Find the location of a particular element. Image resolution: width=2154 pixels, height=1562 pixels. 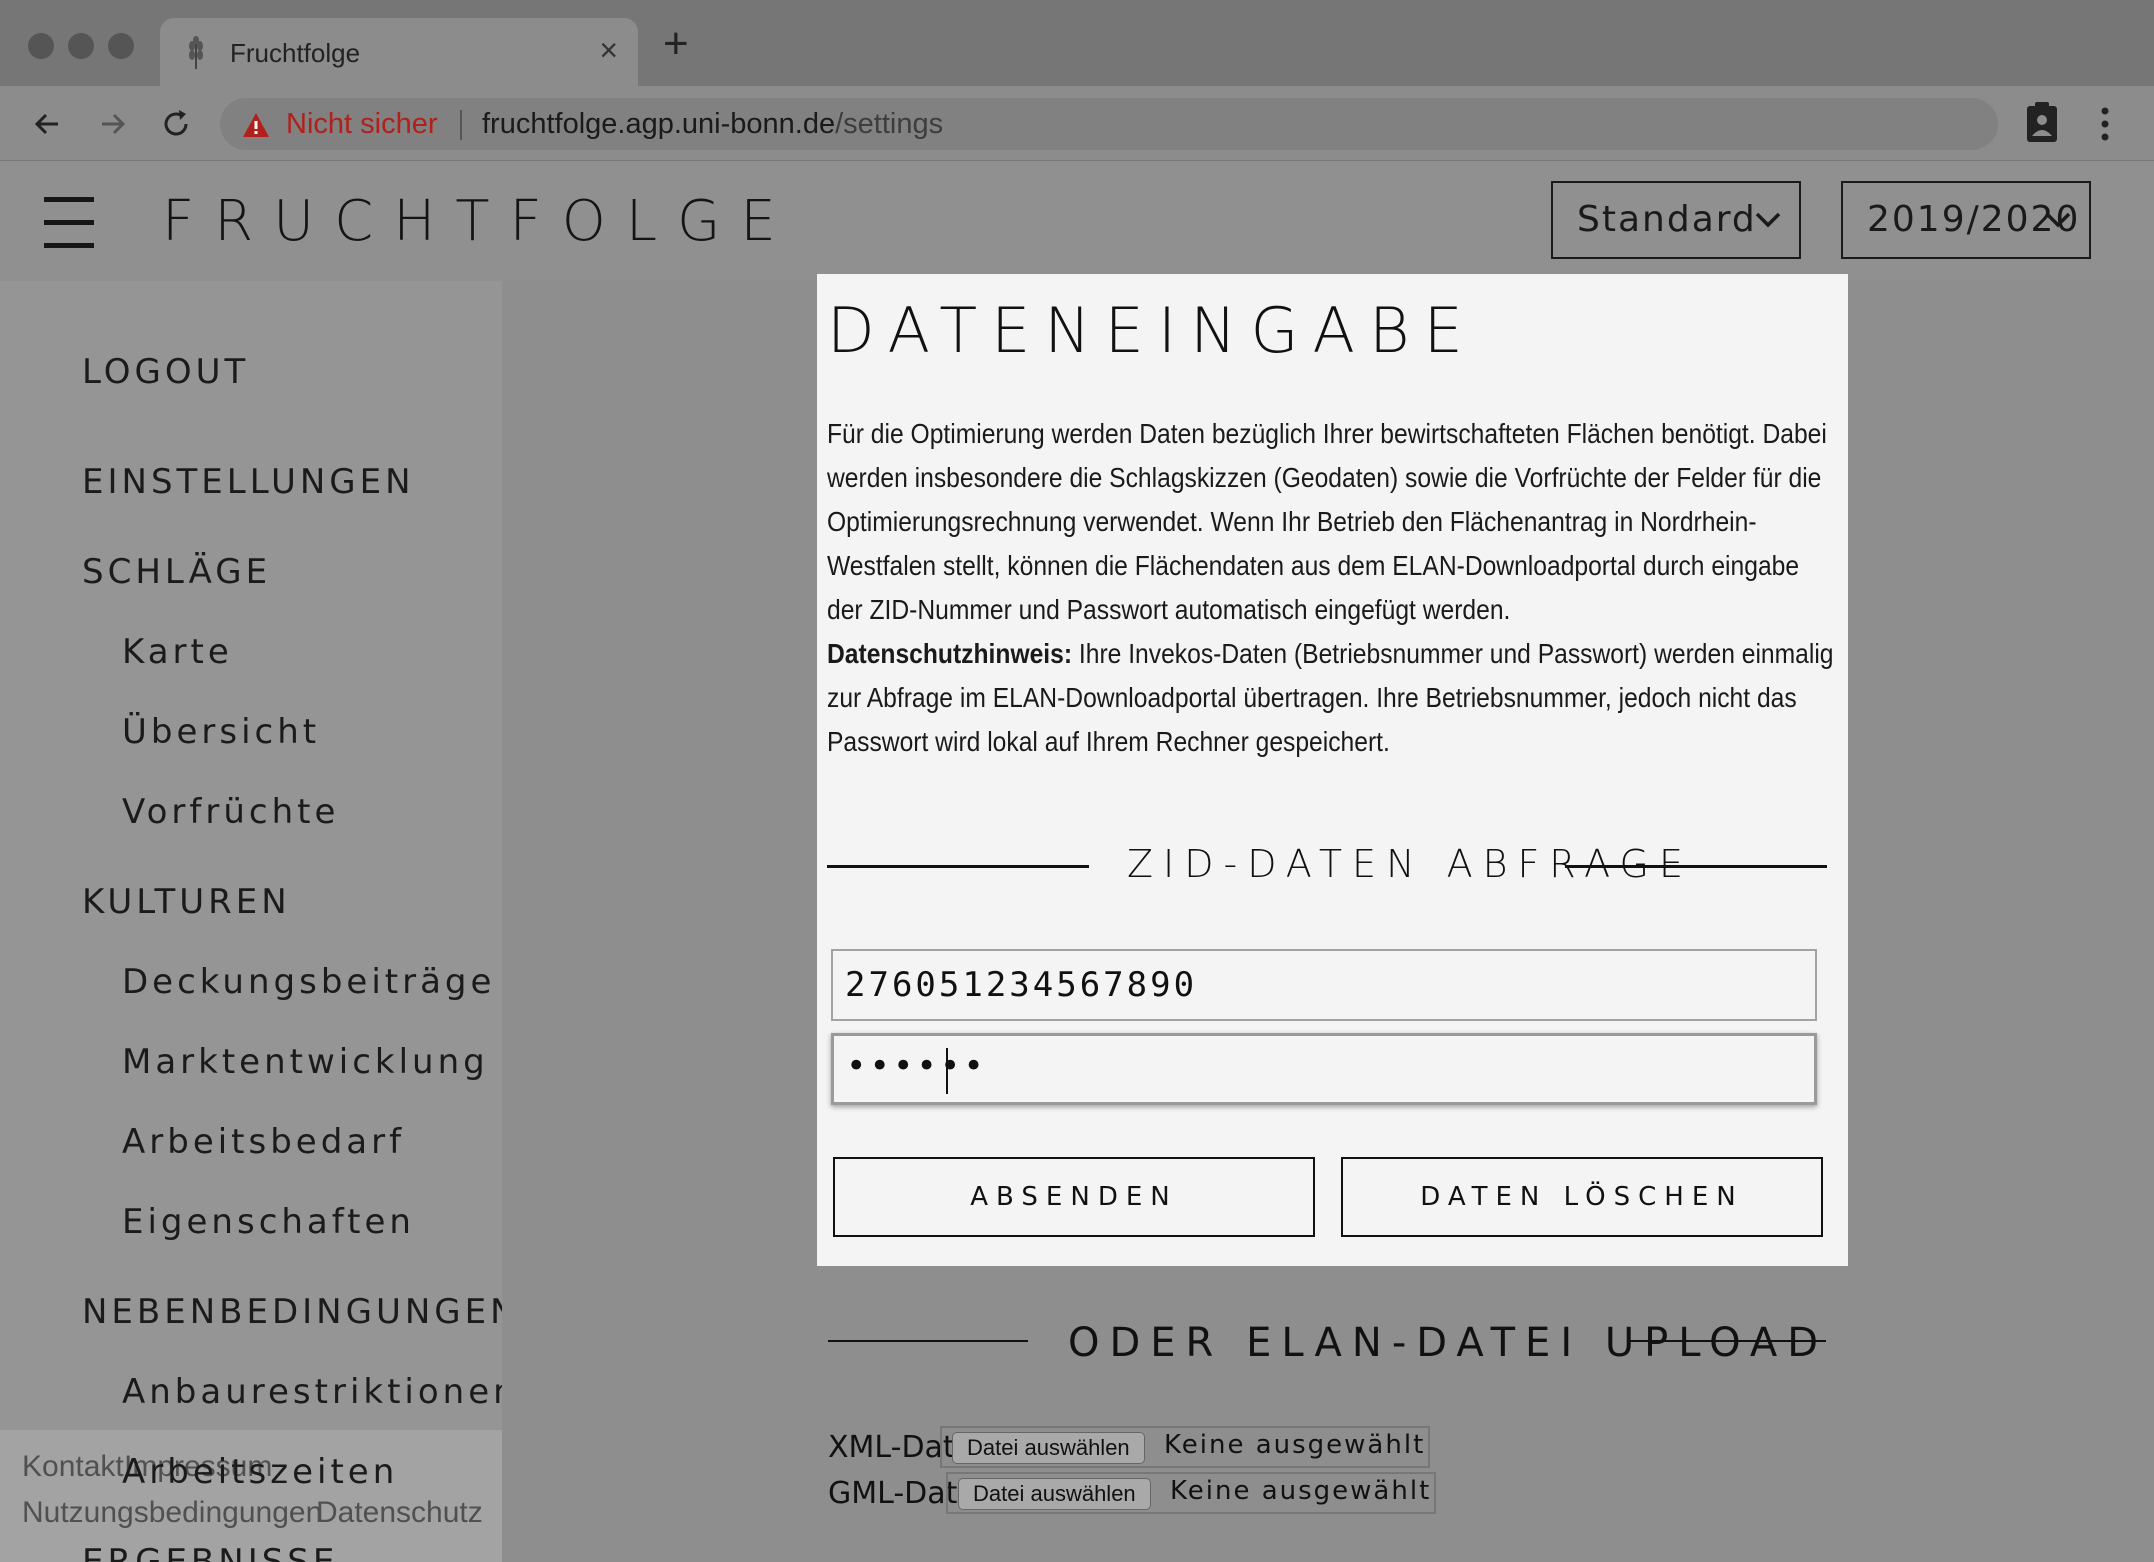

sidebar-item-marktentwicklung: Marktentwicklung is located at coordinates (305, 1062).